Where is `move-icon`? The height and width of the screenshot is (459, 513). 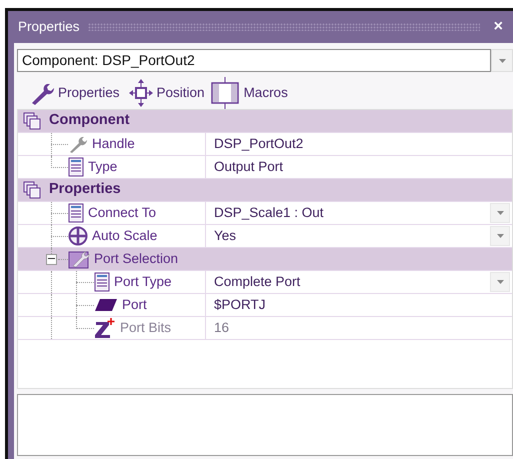 move-icon is located at coordinates (141, 93).